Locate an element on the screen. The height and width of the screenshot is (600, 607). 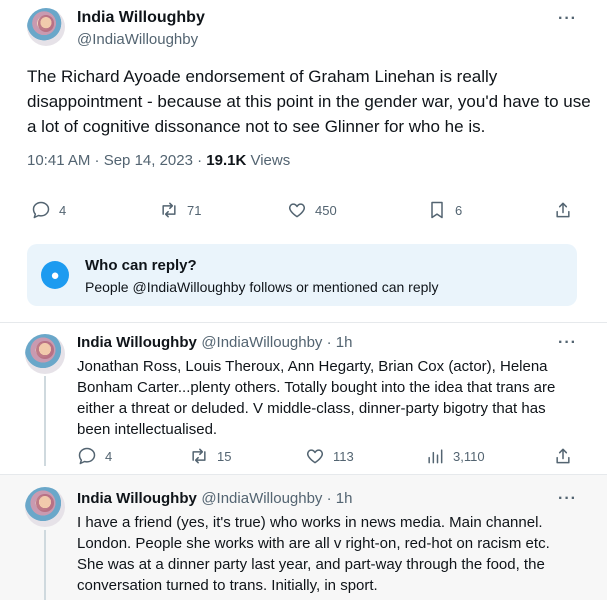
user-mention-icon: ● is located at coordinates (55, 275).